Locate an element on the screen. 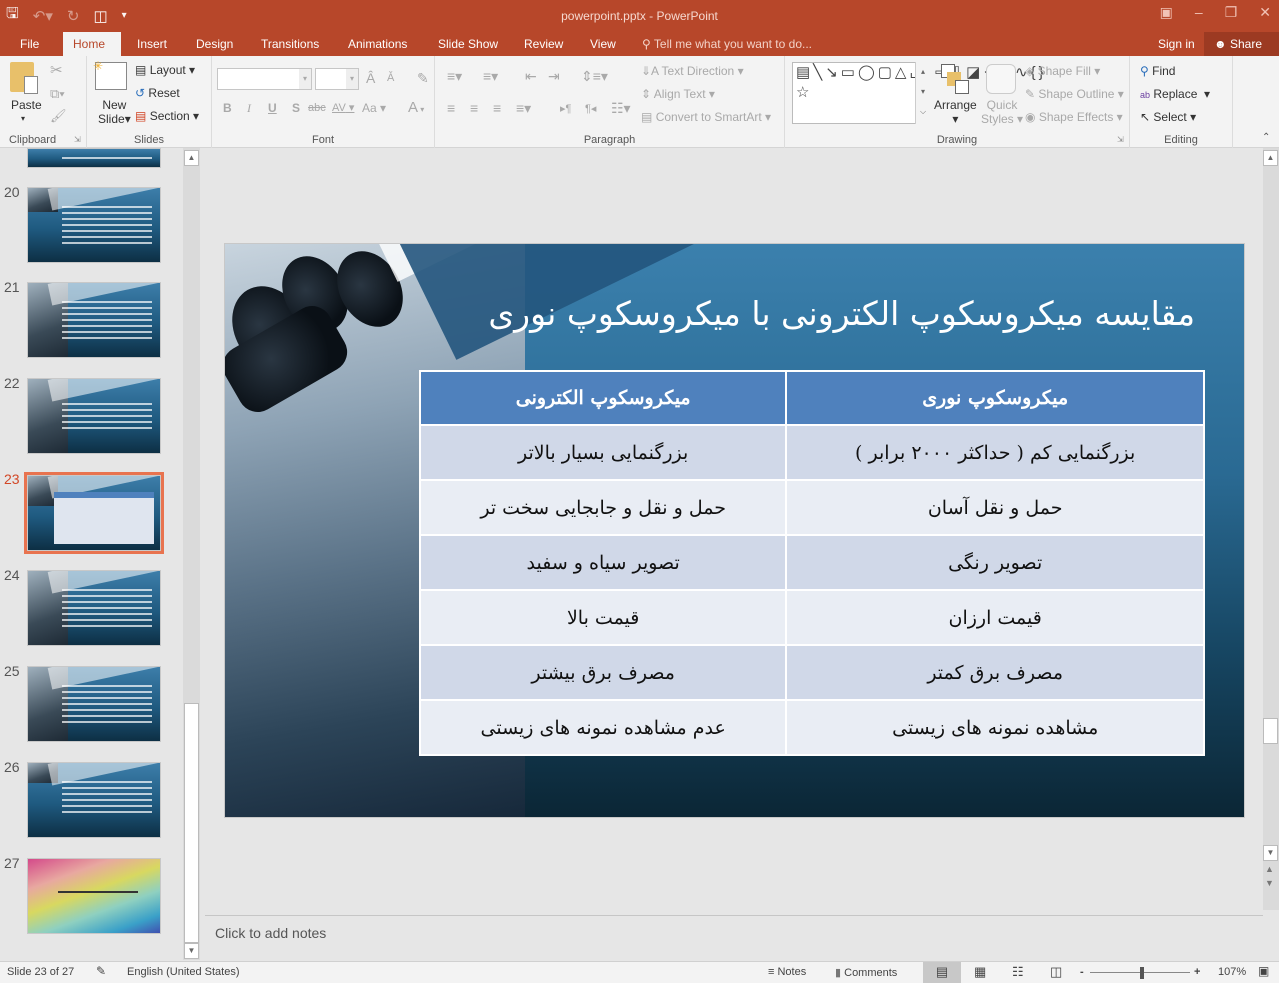 This screenshot has width=1279, height=983. scroll-up-icon: ▲ is located at coordinates (191, 158).